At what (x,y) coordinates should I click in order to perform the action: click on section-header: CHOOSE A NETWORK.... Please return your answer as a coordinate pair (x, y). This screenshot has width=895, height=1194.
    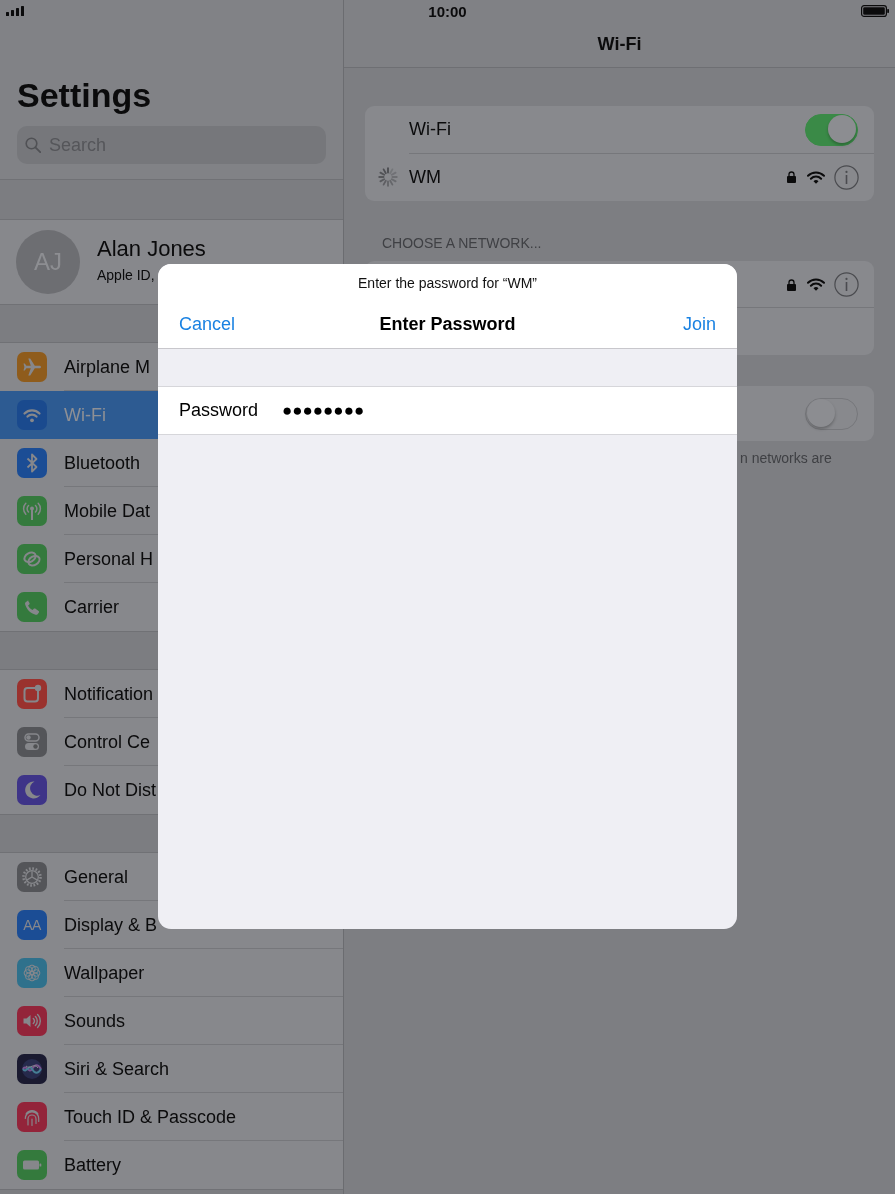
    Looking at the image, I should click on (462, 243).